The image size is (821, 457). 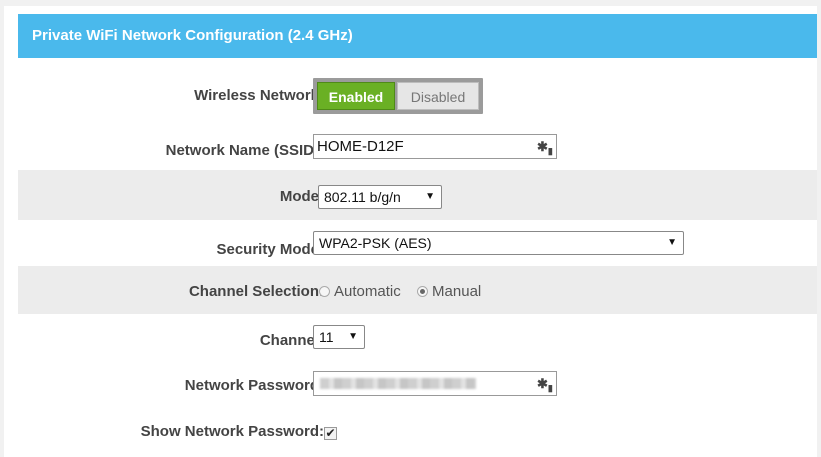 What do you see at coordinates (244, 150) in the screenshot?
I see `ssid-label: Network Name (SSID):` at bounding box center [244, 150].